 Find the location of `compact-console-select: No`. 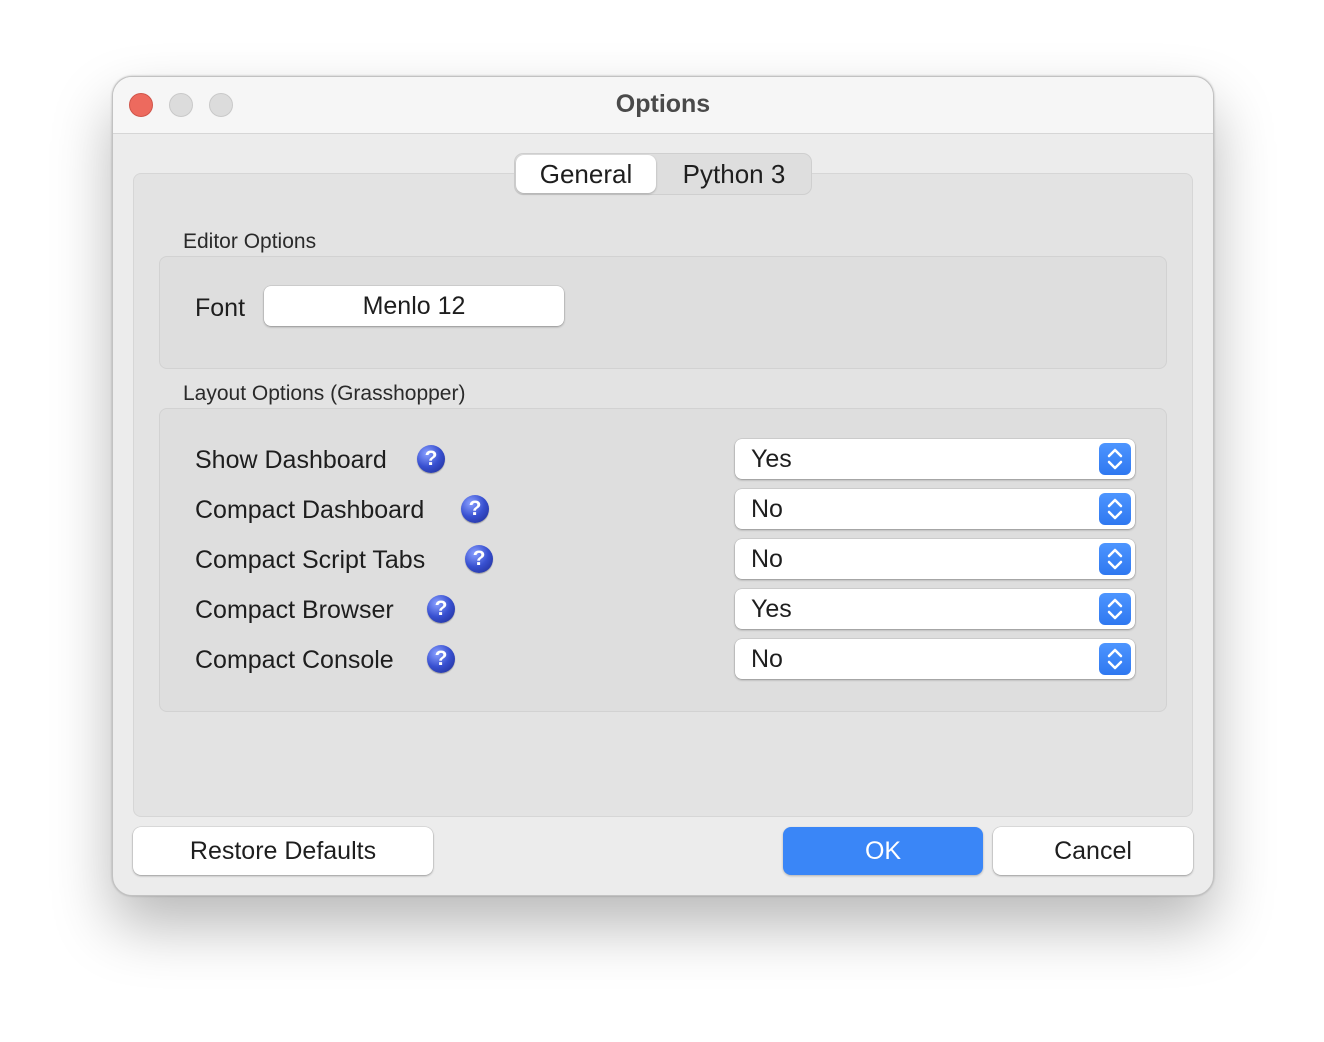

compact-console-select: No is located at coordinates (935, 659).